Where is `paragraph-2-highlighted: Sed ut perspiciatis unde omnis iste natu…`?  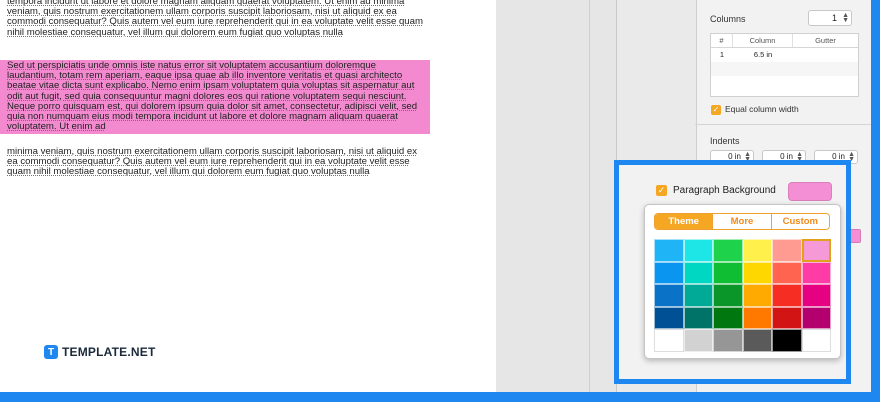
paragraph-2-highlighted: Sed ut perspiciatis unde omnis iste natu… is located at coordinates (215, 97).